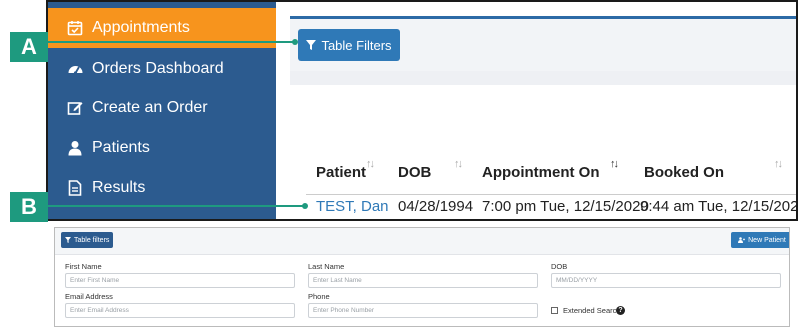 The image size is (800, 327). I want to click on edit-icon, so click(75, 108).